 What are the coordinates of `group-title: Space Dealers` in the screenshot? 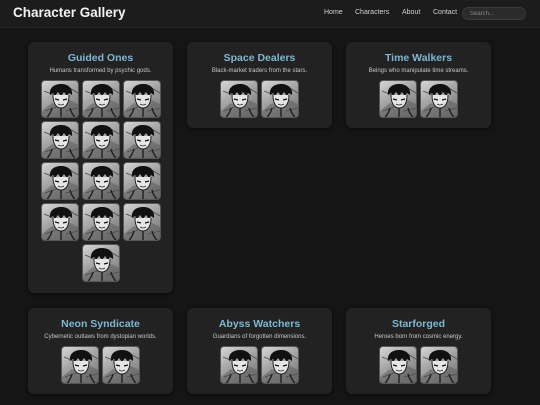 It's located at (259, 58).